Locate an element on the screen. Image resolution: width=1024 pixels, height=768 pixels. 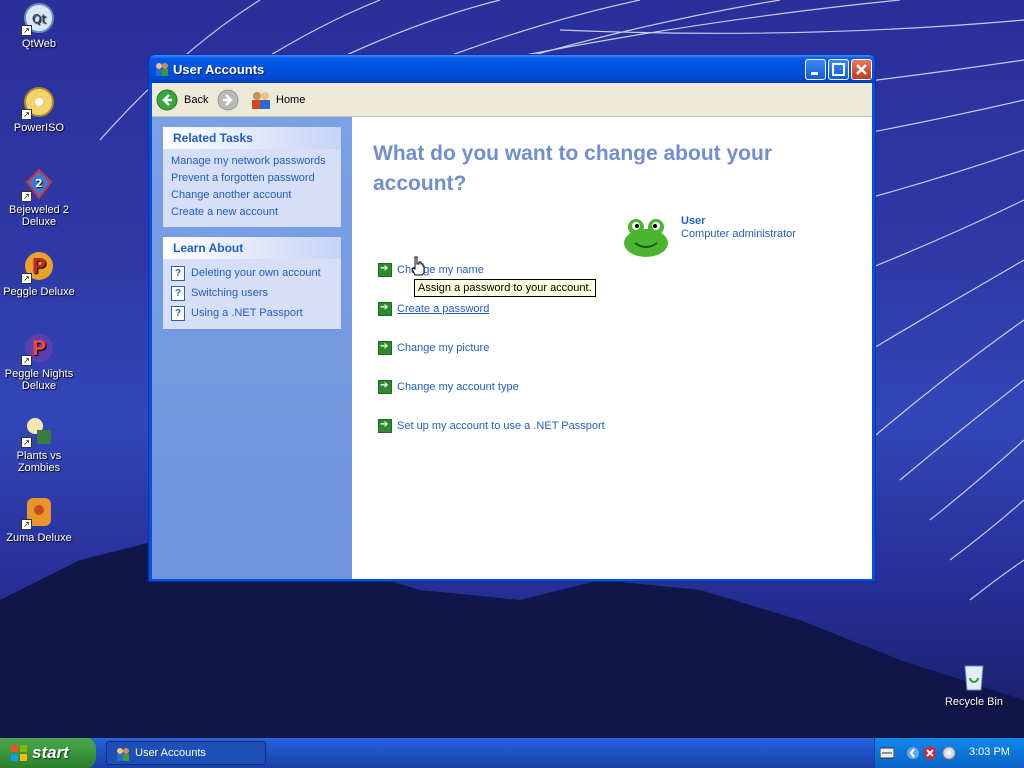
back-label: Back is located at coordinates (196, 100).